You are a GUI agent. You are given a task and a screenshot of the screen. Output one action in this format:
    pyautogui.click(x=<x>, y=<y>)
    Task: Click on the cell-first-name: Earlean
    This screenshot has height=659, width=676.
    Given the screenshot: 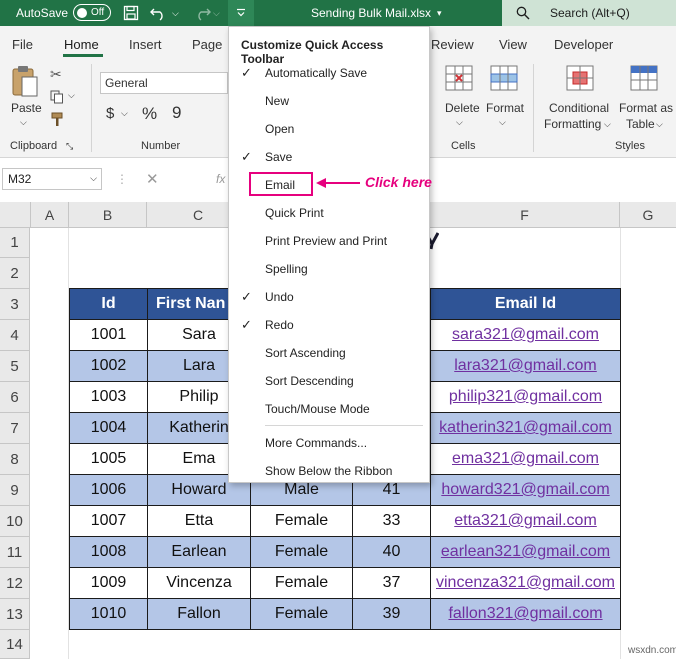 What is the action you would take?
    pyautogui.click(x=199, y=552)
    